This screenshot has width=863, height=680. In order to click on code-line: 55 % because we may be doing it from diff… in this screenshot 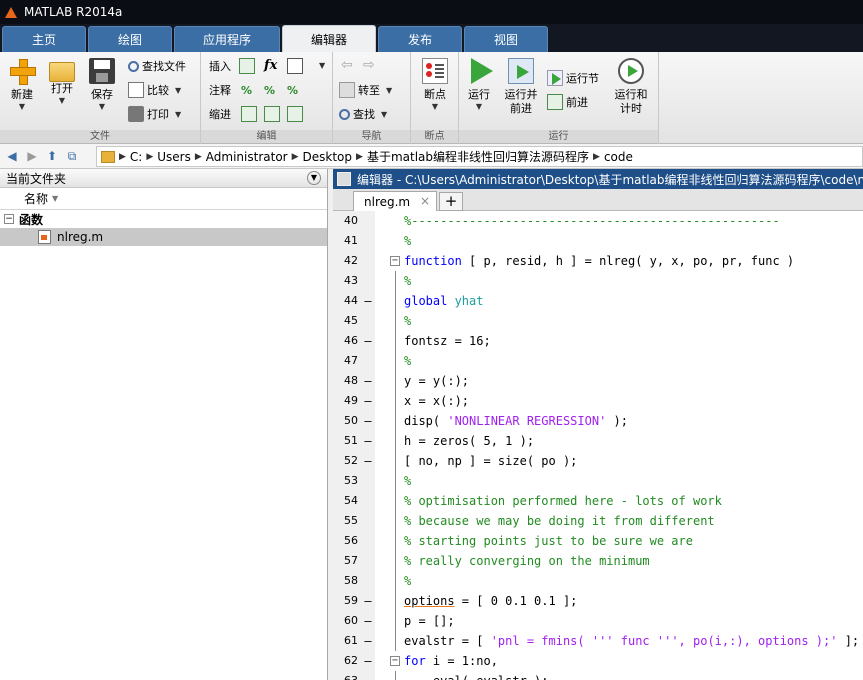, I will do `click(598, 521)`.